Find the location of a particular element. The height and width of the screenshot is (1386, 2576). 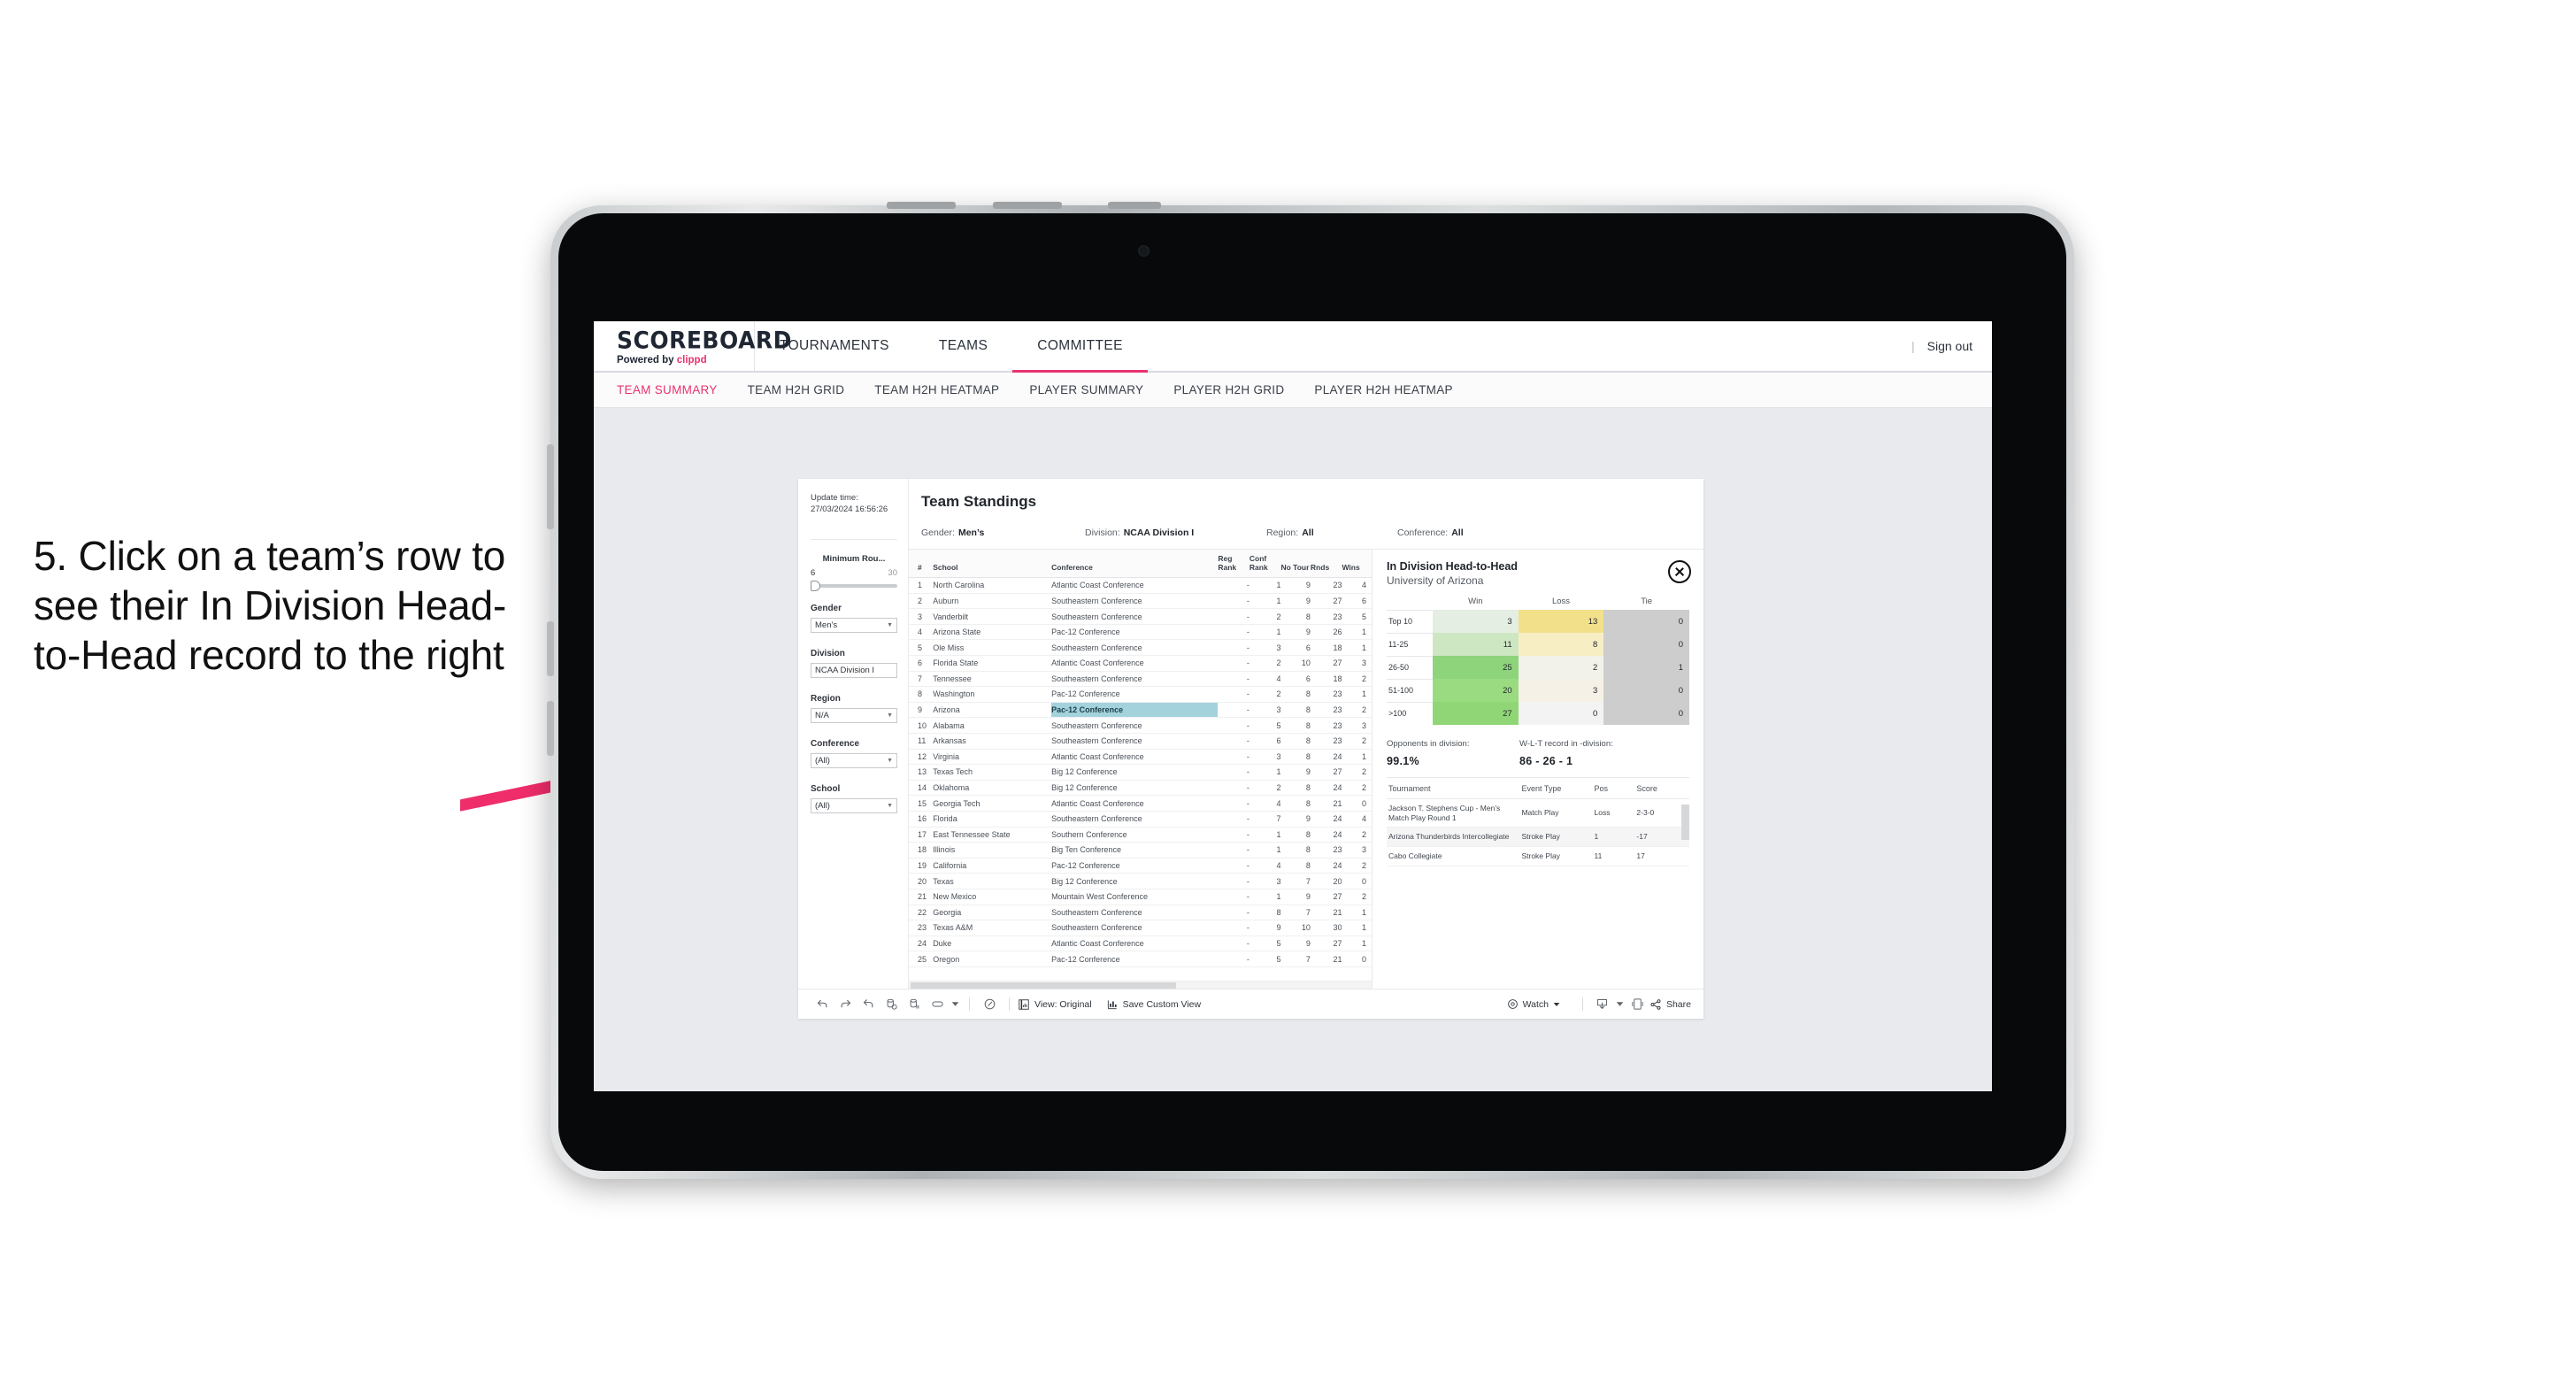

nav-tournaments: TOURNAMENTS is located at coordinates (834, 346).